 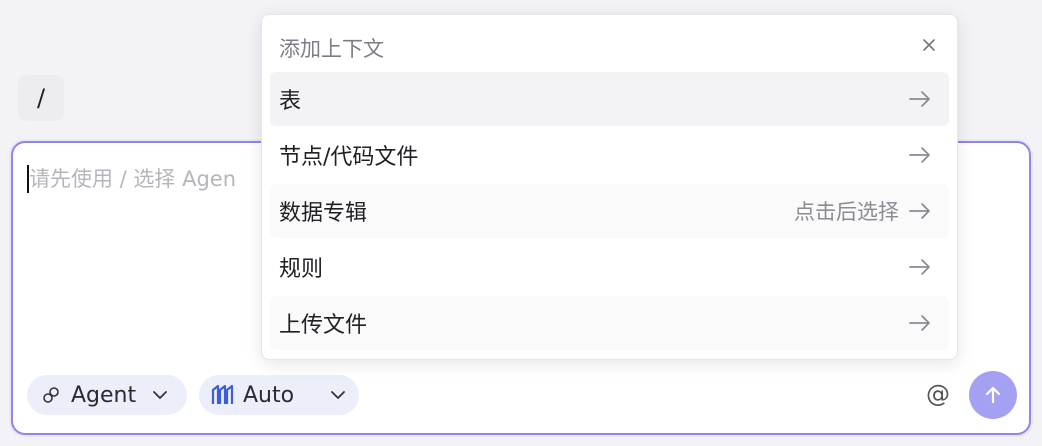 What do you see at coordinates (609, 323) in the screenshot?
I see `menu-item-upload-file: 上传文件` at bounding box center [609, 323].